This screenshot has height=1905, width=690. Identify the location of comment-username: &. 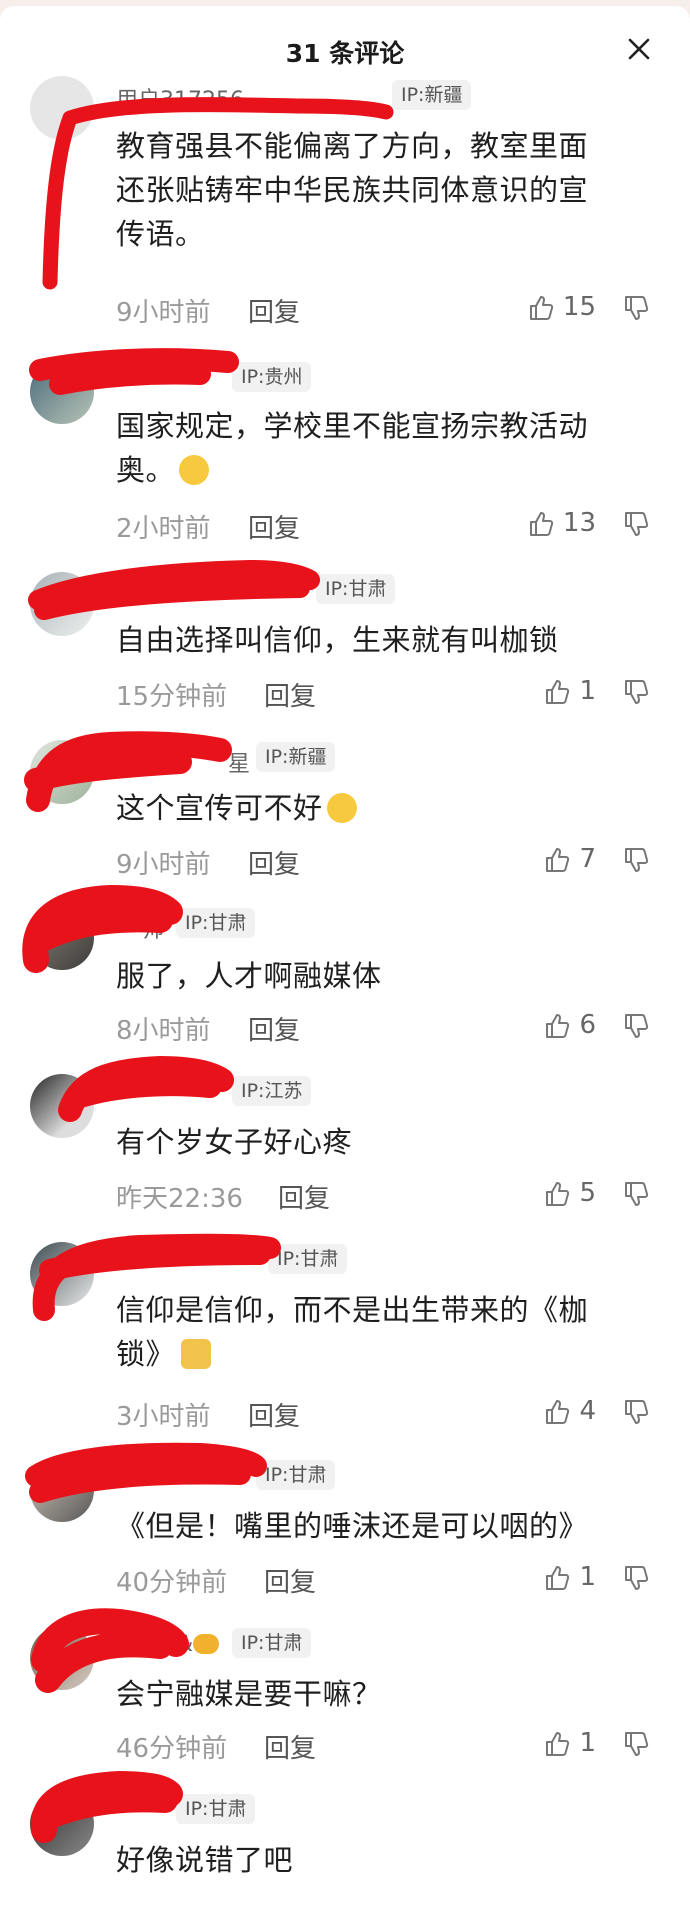
(198, 1646).